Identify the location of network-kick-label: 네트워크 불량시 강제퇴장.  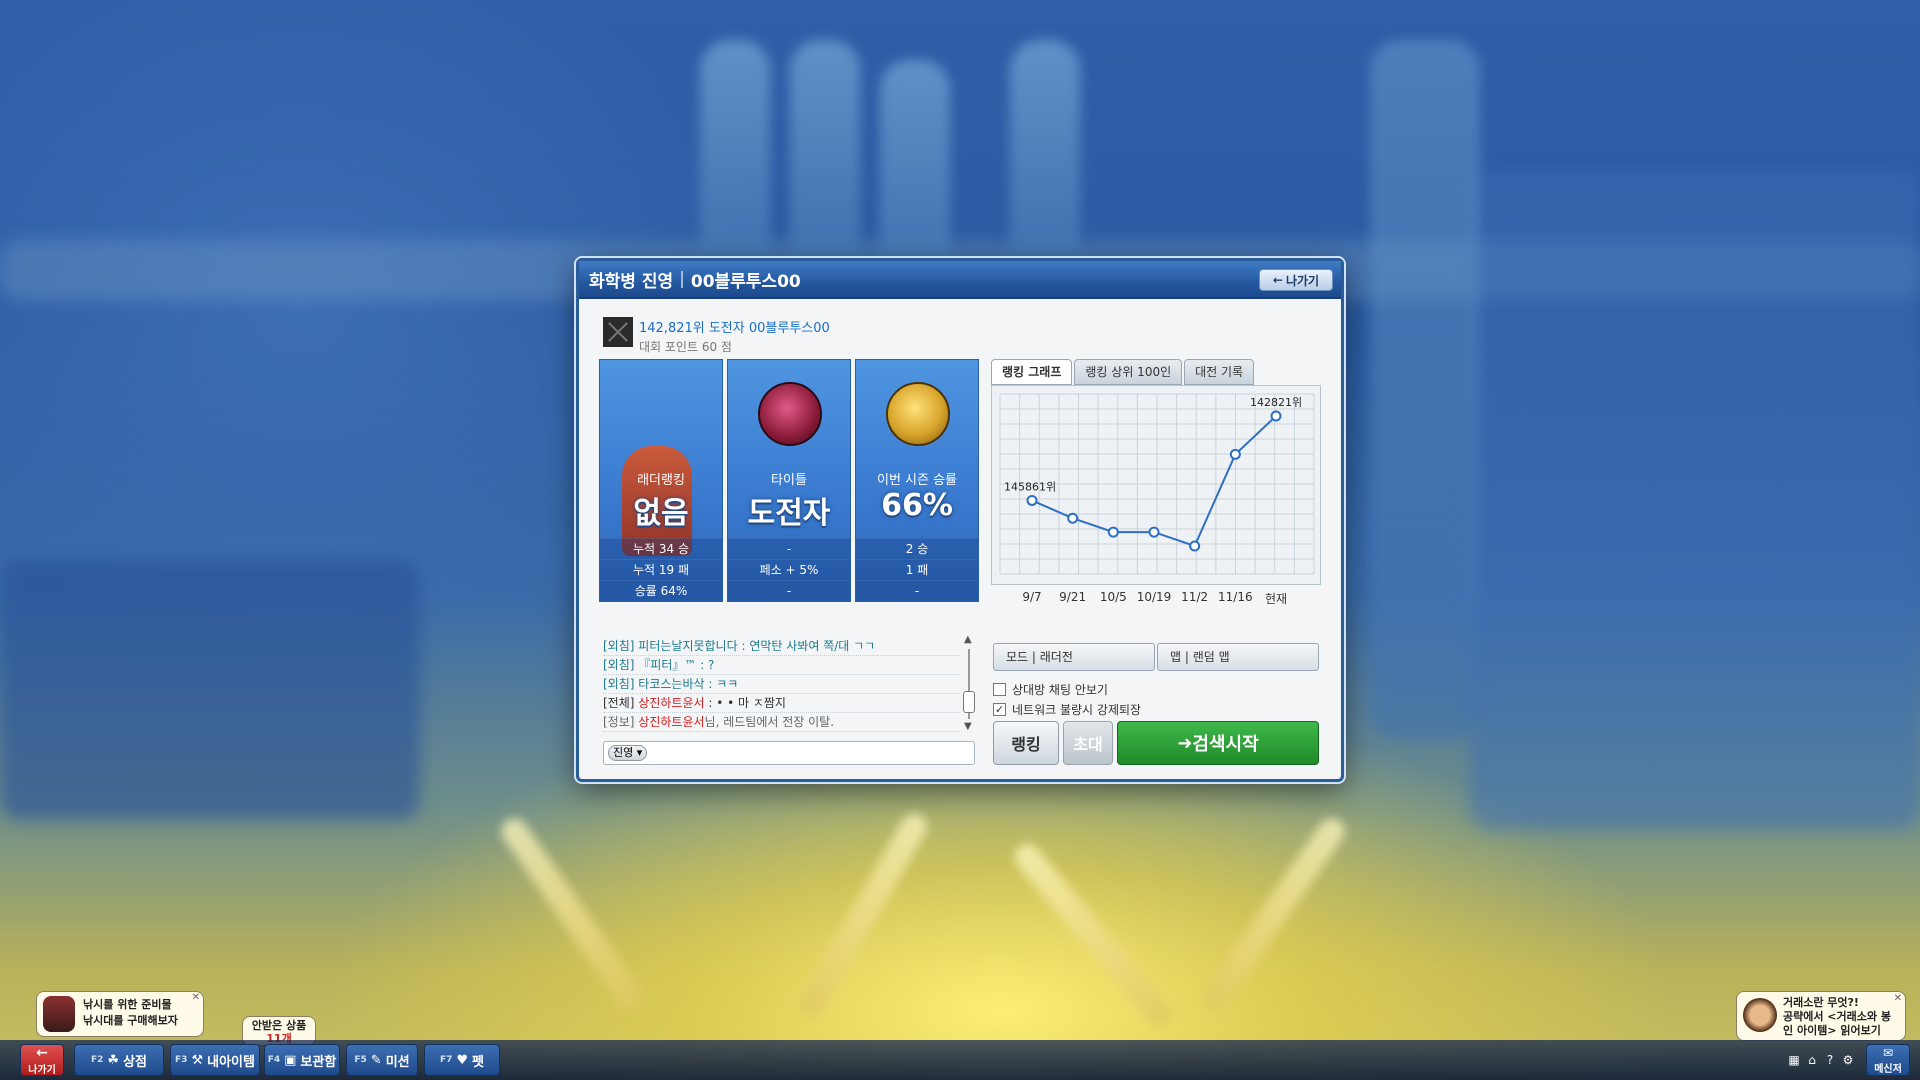
(1077, 710).